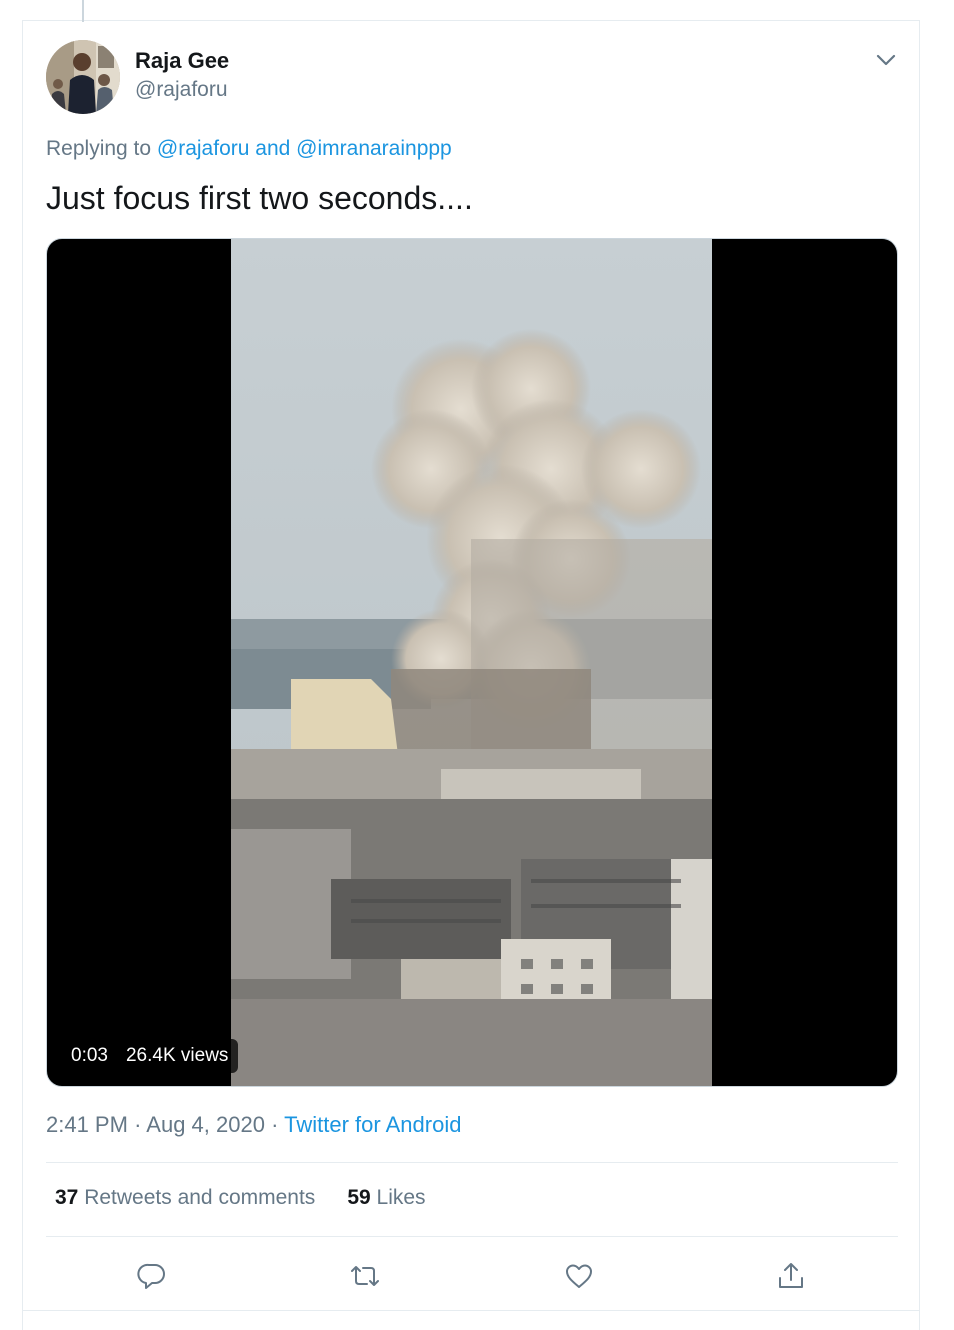 This screenshot has height=1330, width=954. Describe the element at coordinates (200, 1197) in the screenshot. I see `retweets-label: Retweets and comments` at that location.